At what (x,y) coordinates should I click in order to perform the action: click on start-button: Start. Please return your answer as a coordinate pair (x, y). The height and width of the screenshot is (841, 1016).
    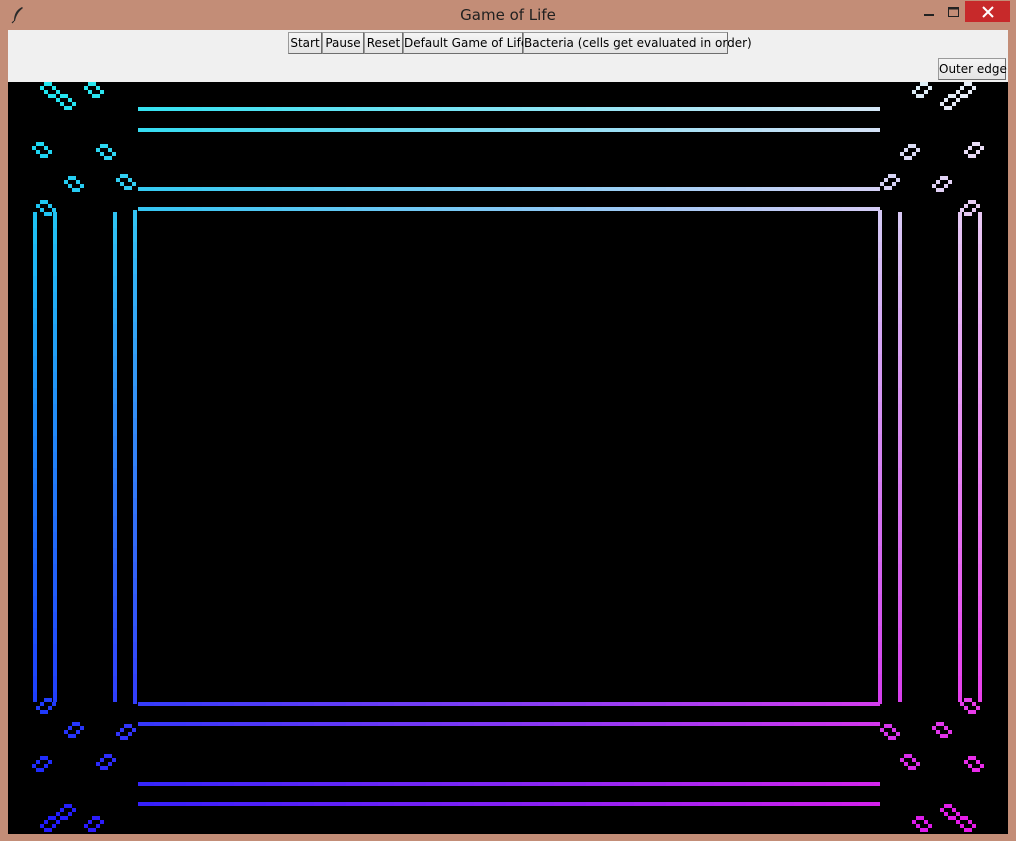
    Looking at the image, I should click on (305, 43).